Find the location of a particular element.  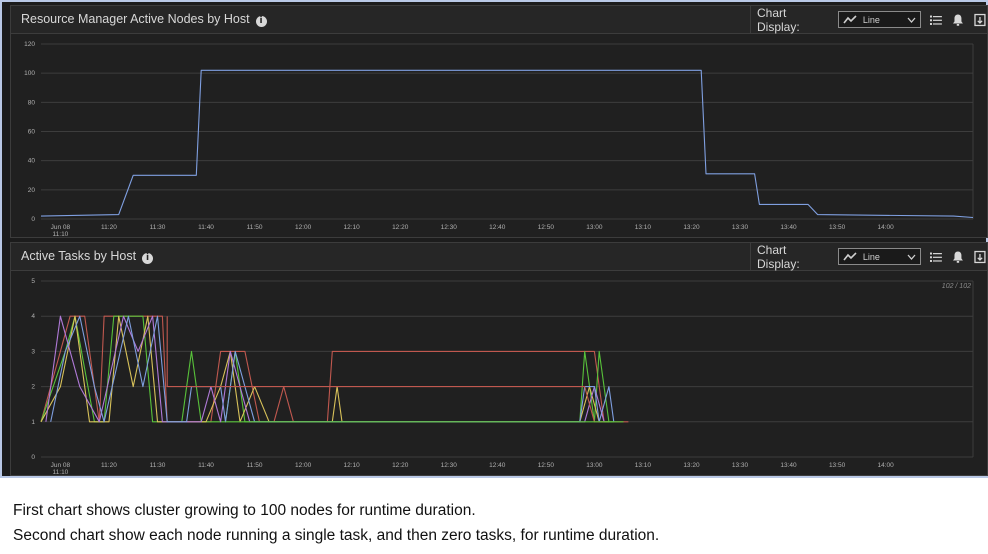

y-tick-label: 5 is located at coordinates (33, 281).